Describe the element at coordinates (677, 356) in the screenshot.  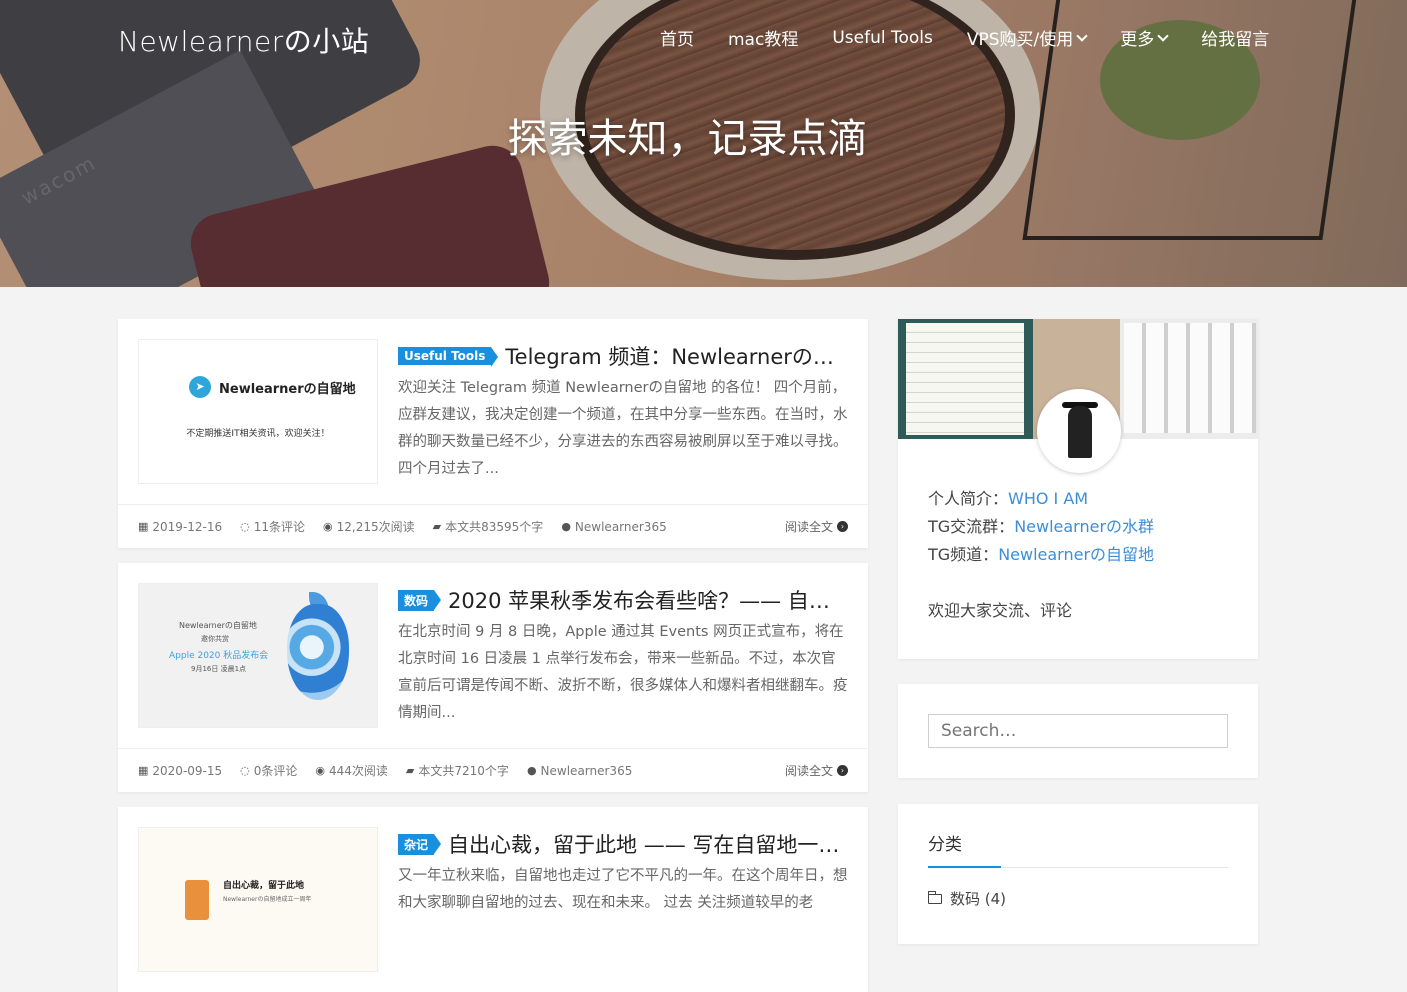
I see `post-title: Telegram 频道：Newlearnerの自留地` at that location.